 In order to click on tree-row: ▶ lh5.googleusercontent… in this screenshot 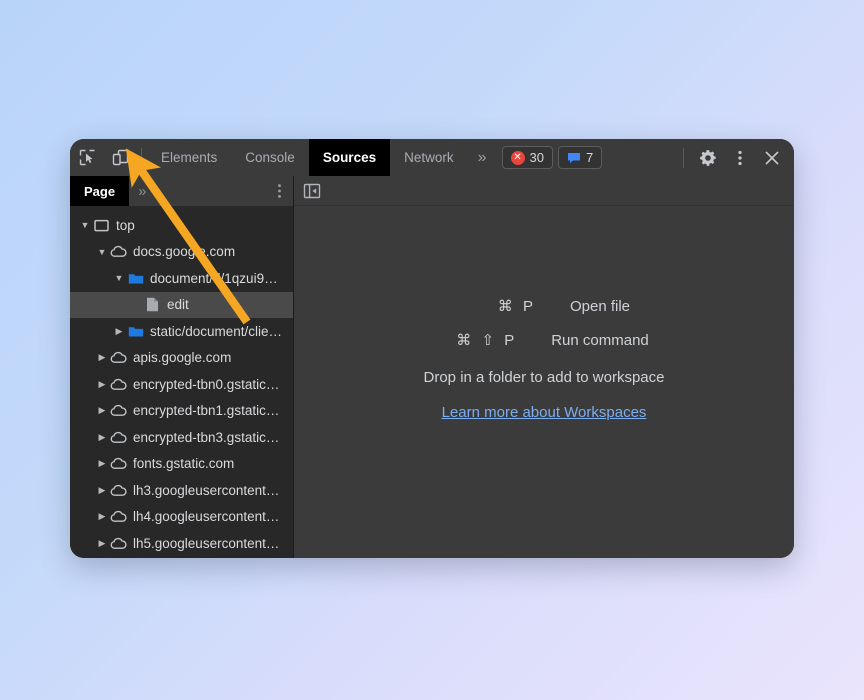, I will do `click(181, 543)`.